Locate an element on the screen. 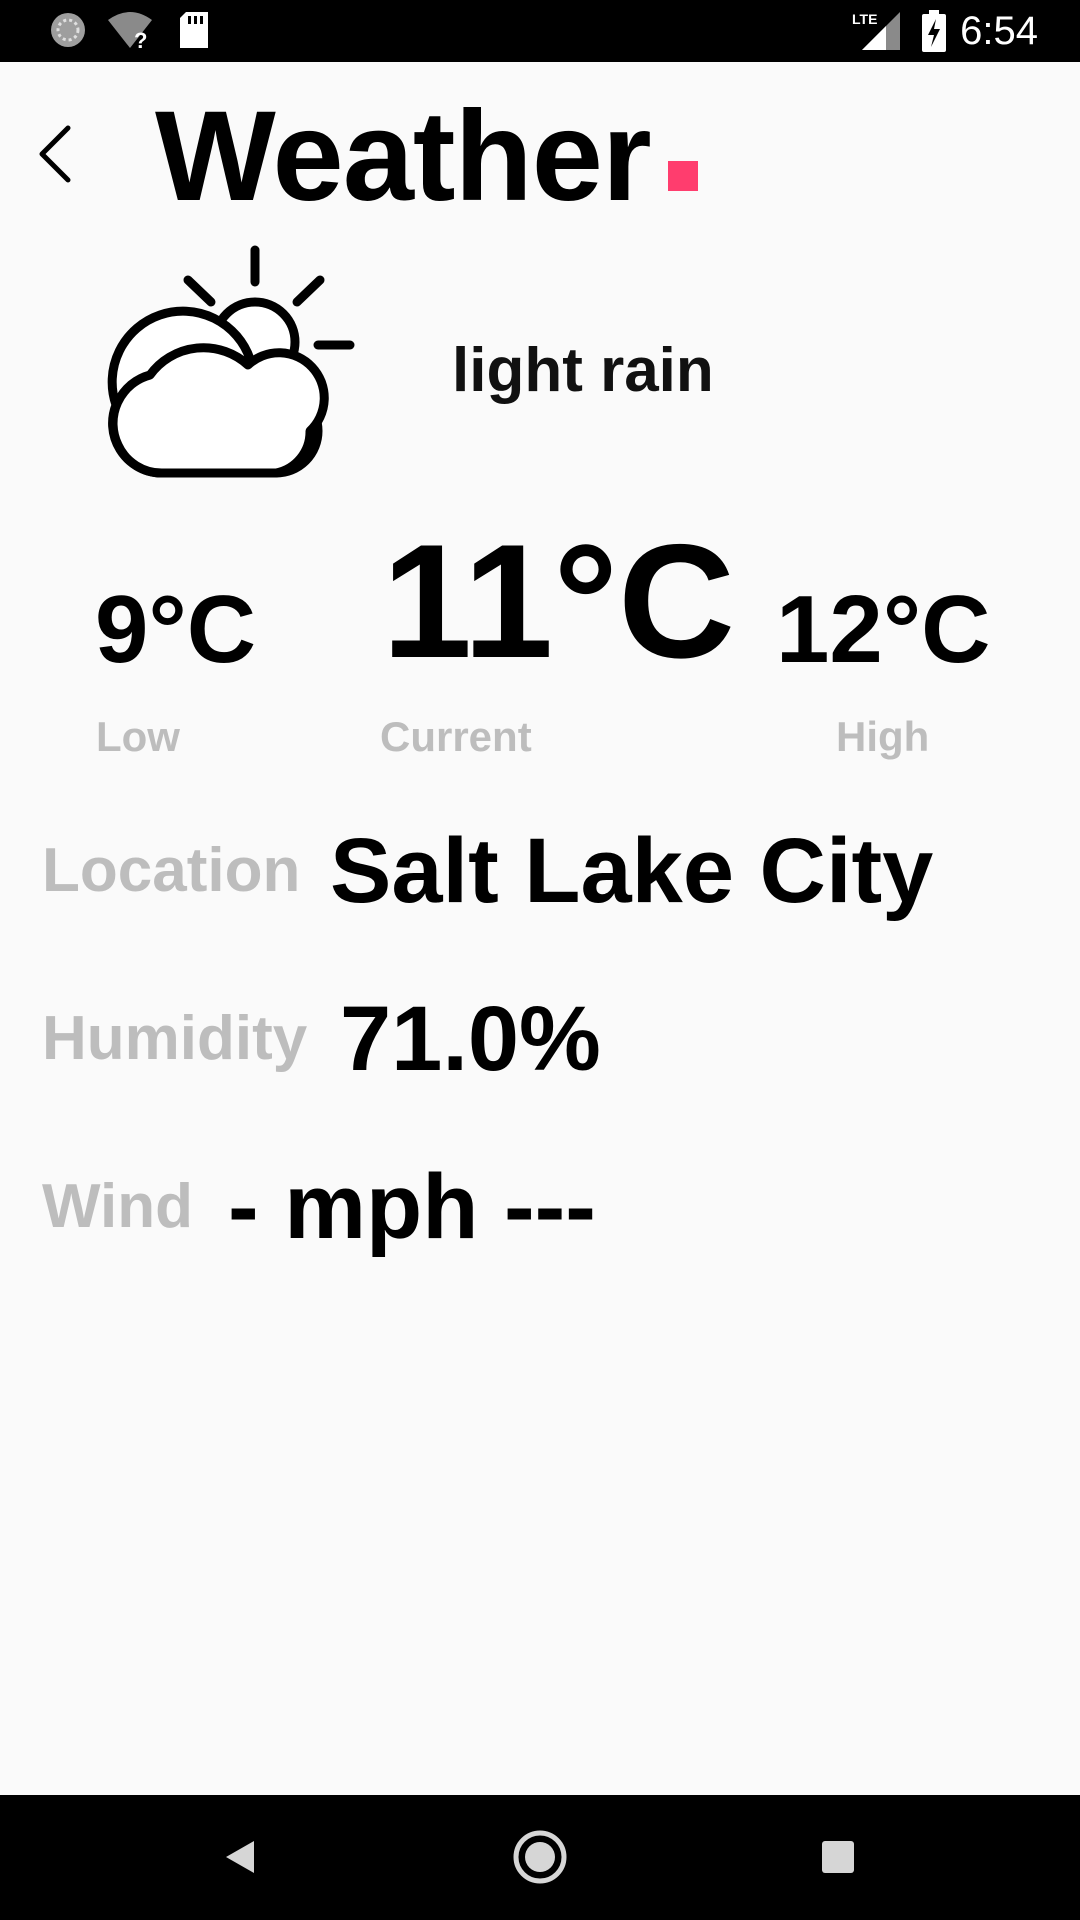  page-title: Weather is located at coordinates (403, 156).